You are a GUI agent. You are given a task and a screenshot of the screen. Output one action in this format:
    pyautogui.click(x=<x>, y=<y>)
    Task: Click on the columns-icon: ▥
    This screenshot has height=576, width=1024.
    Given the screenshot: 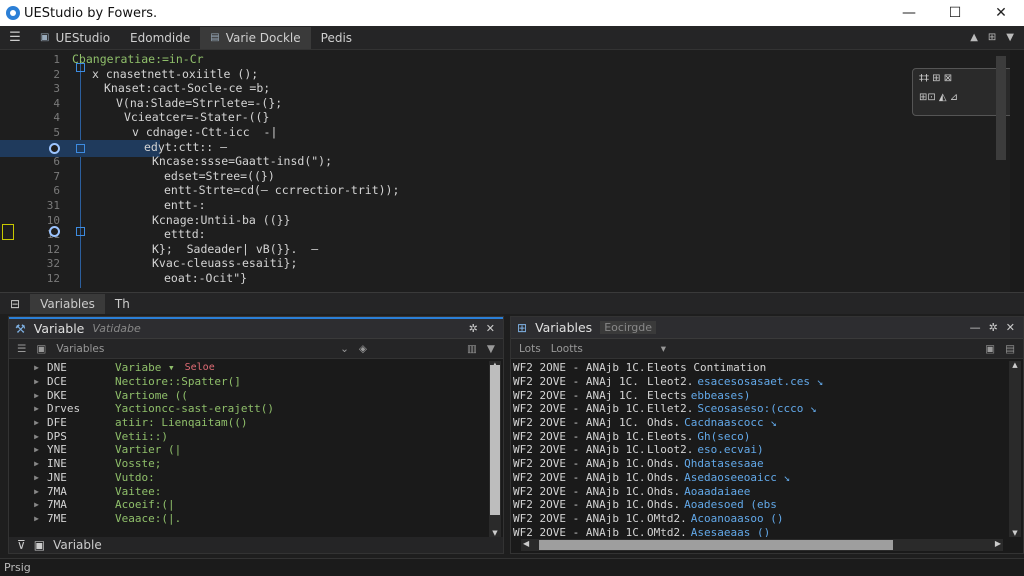 What is the action you would take?
    pyautogui.click(x=472, y=349)
    